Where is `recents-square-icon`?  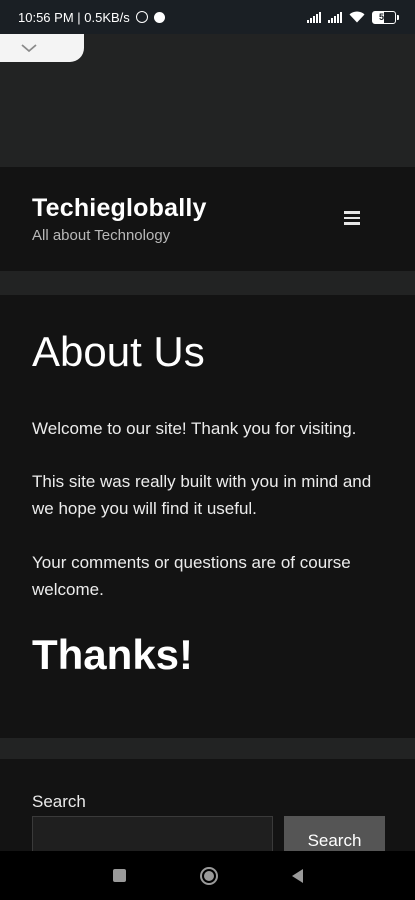
recents-square-icon is located at coordinates (119, 875).